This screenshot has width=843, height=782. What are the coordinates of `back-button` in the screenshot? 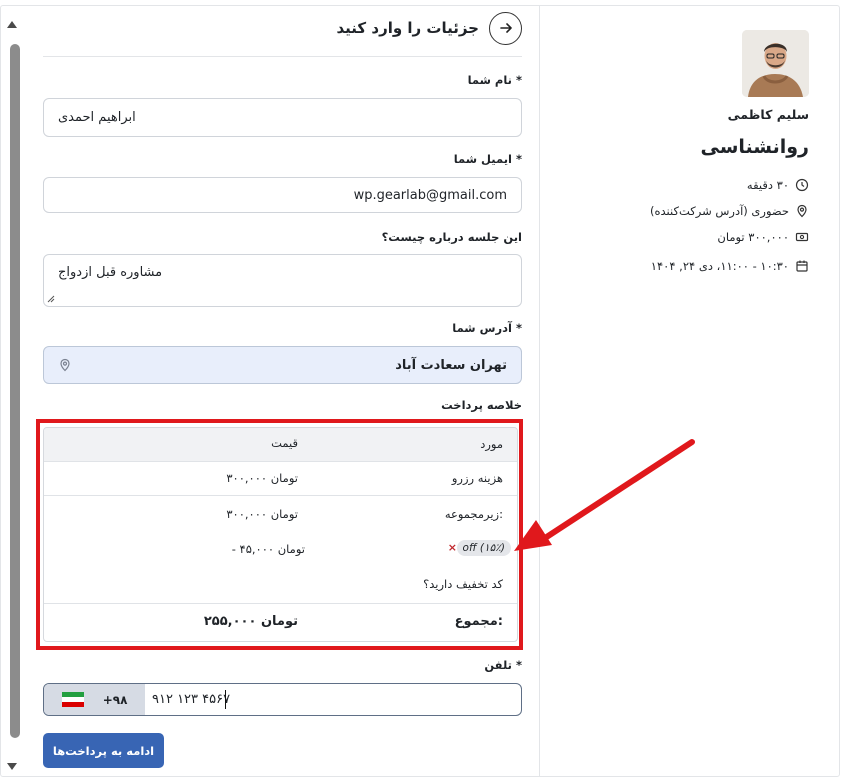 It's located at (505, 28).